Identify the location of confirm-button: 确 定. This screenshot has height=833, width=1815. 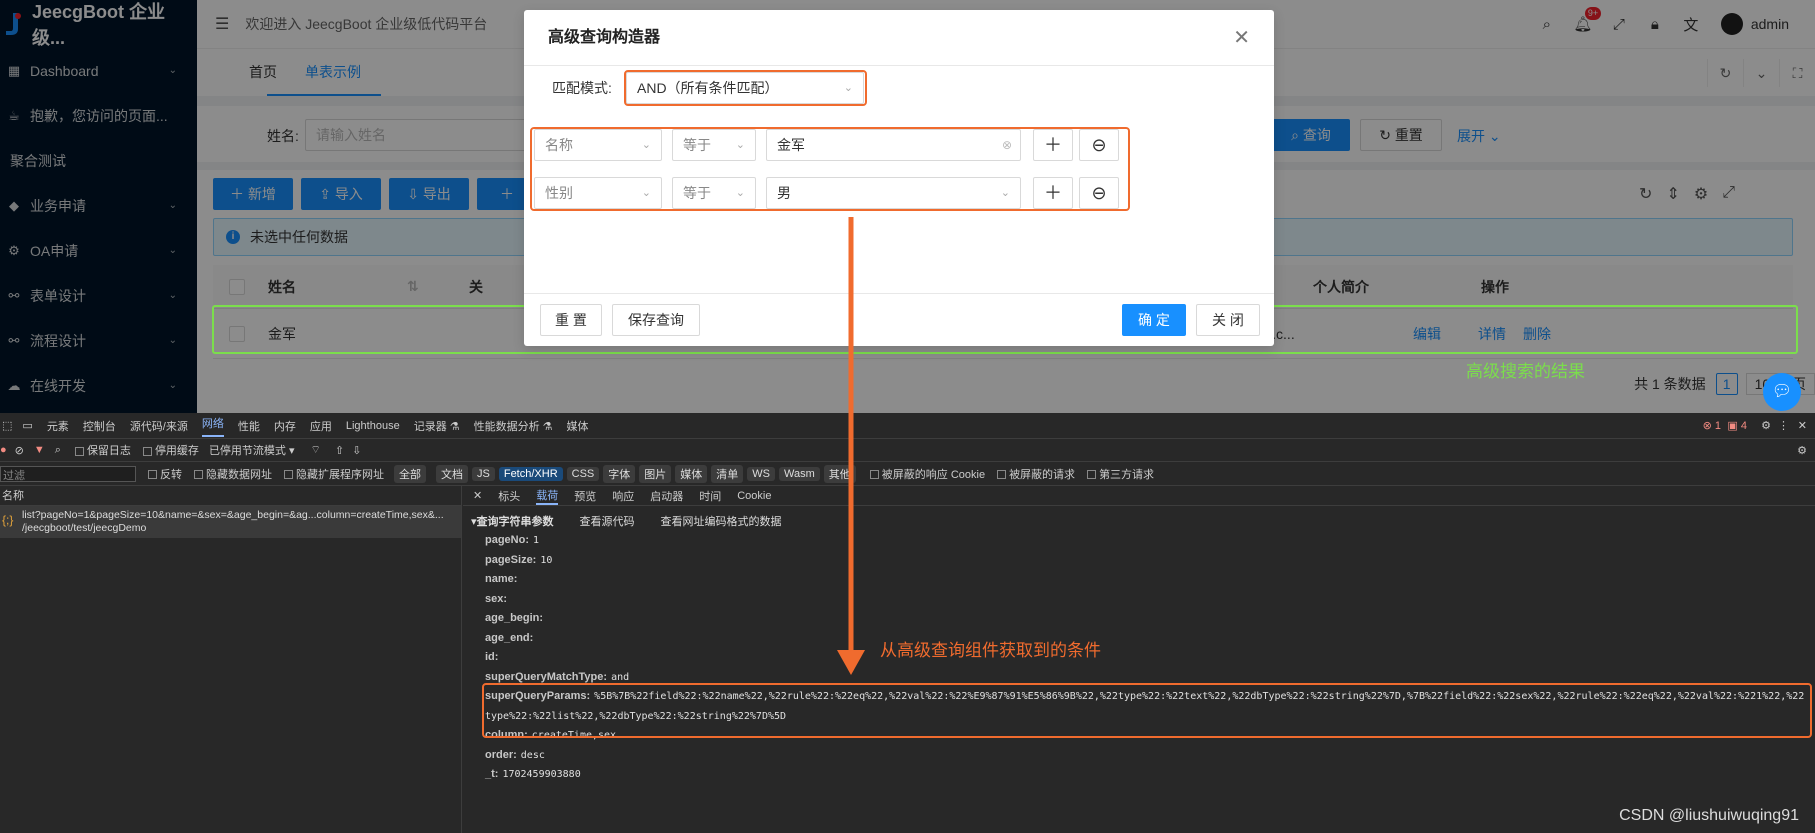
(1154, 320).